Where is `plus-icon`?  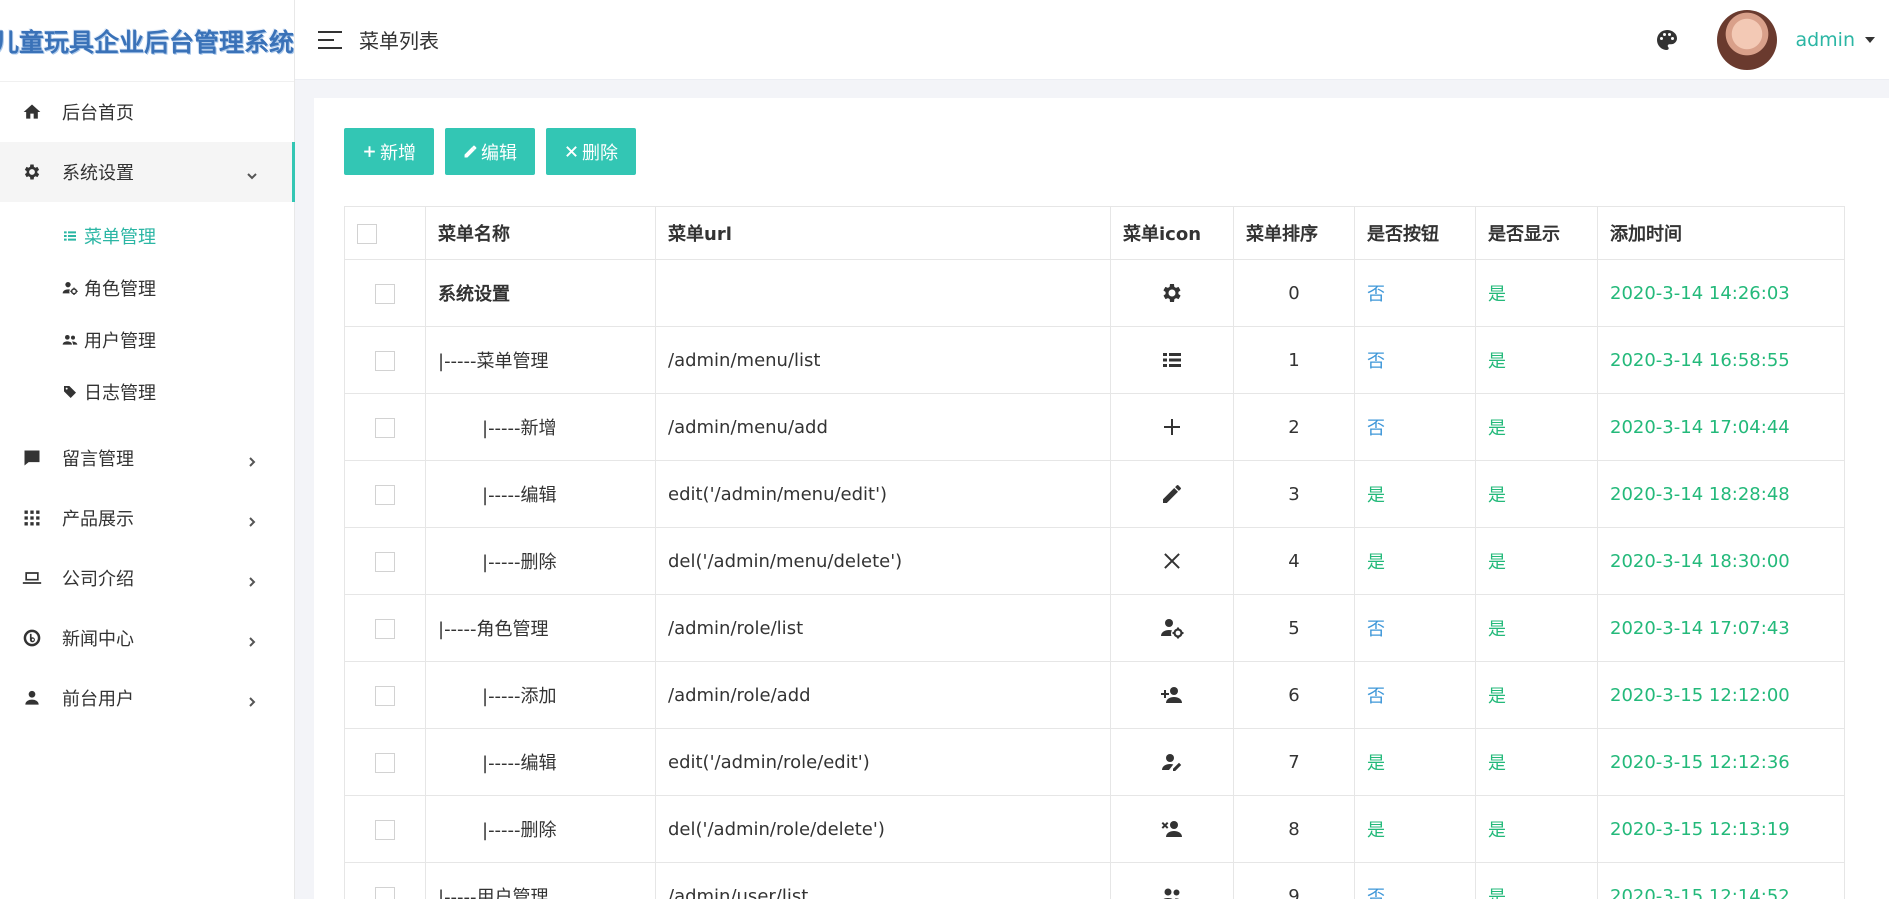 plus-icon is located at coordinates (369, 151).